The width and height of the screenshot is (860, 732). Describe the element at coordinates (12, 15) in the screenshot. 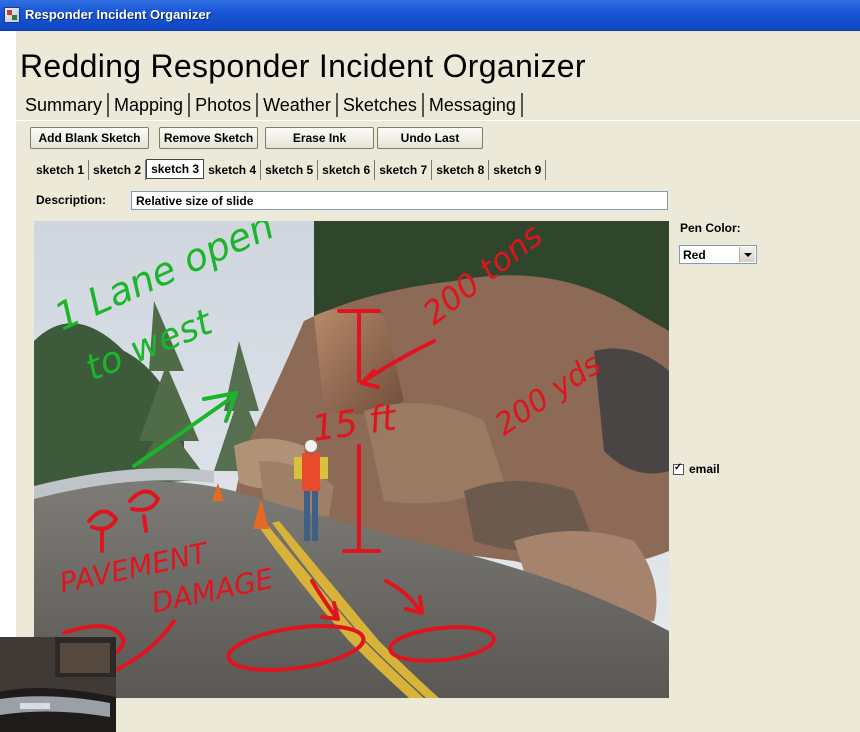

I see `app-icon` at that location.